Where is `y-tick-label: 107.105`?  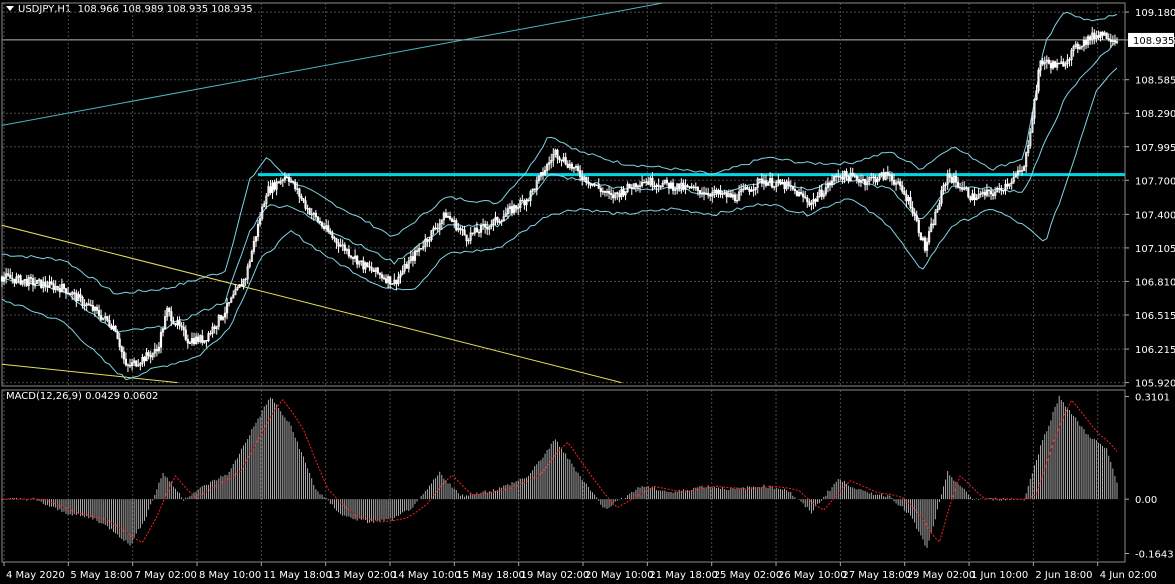
y-tick-label: 107.105 is located at coordinates (1155, 249).